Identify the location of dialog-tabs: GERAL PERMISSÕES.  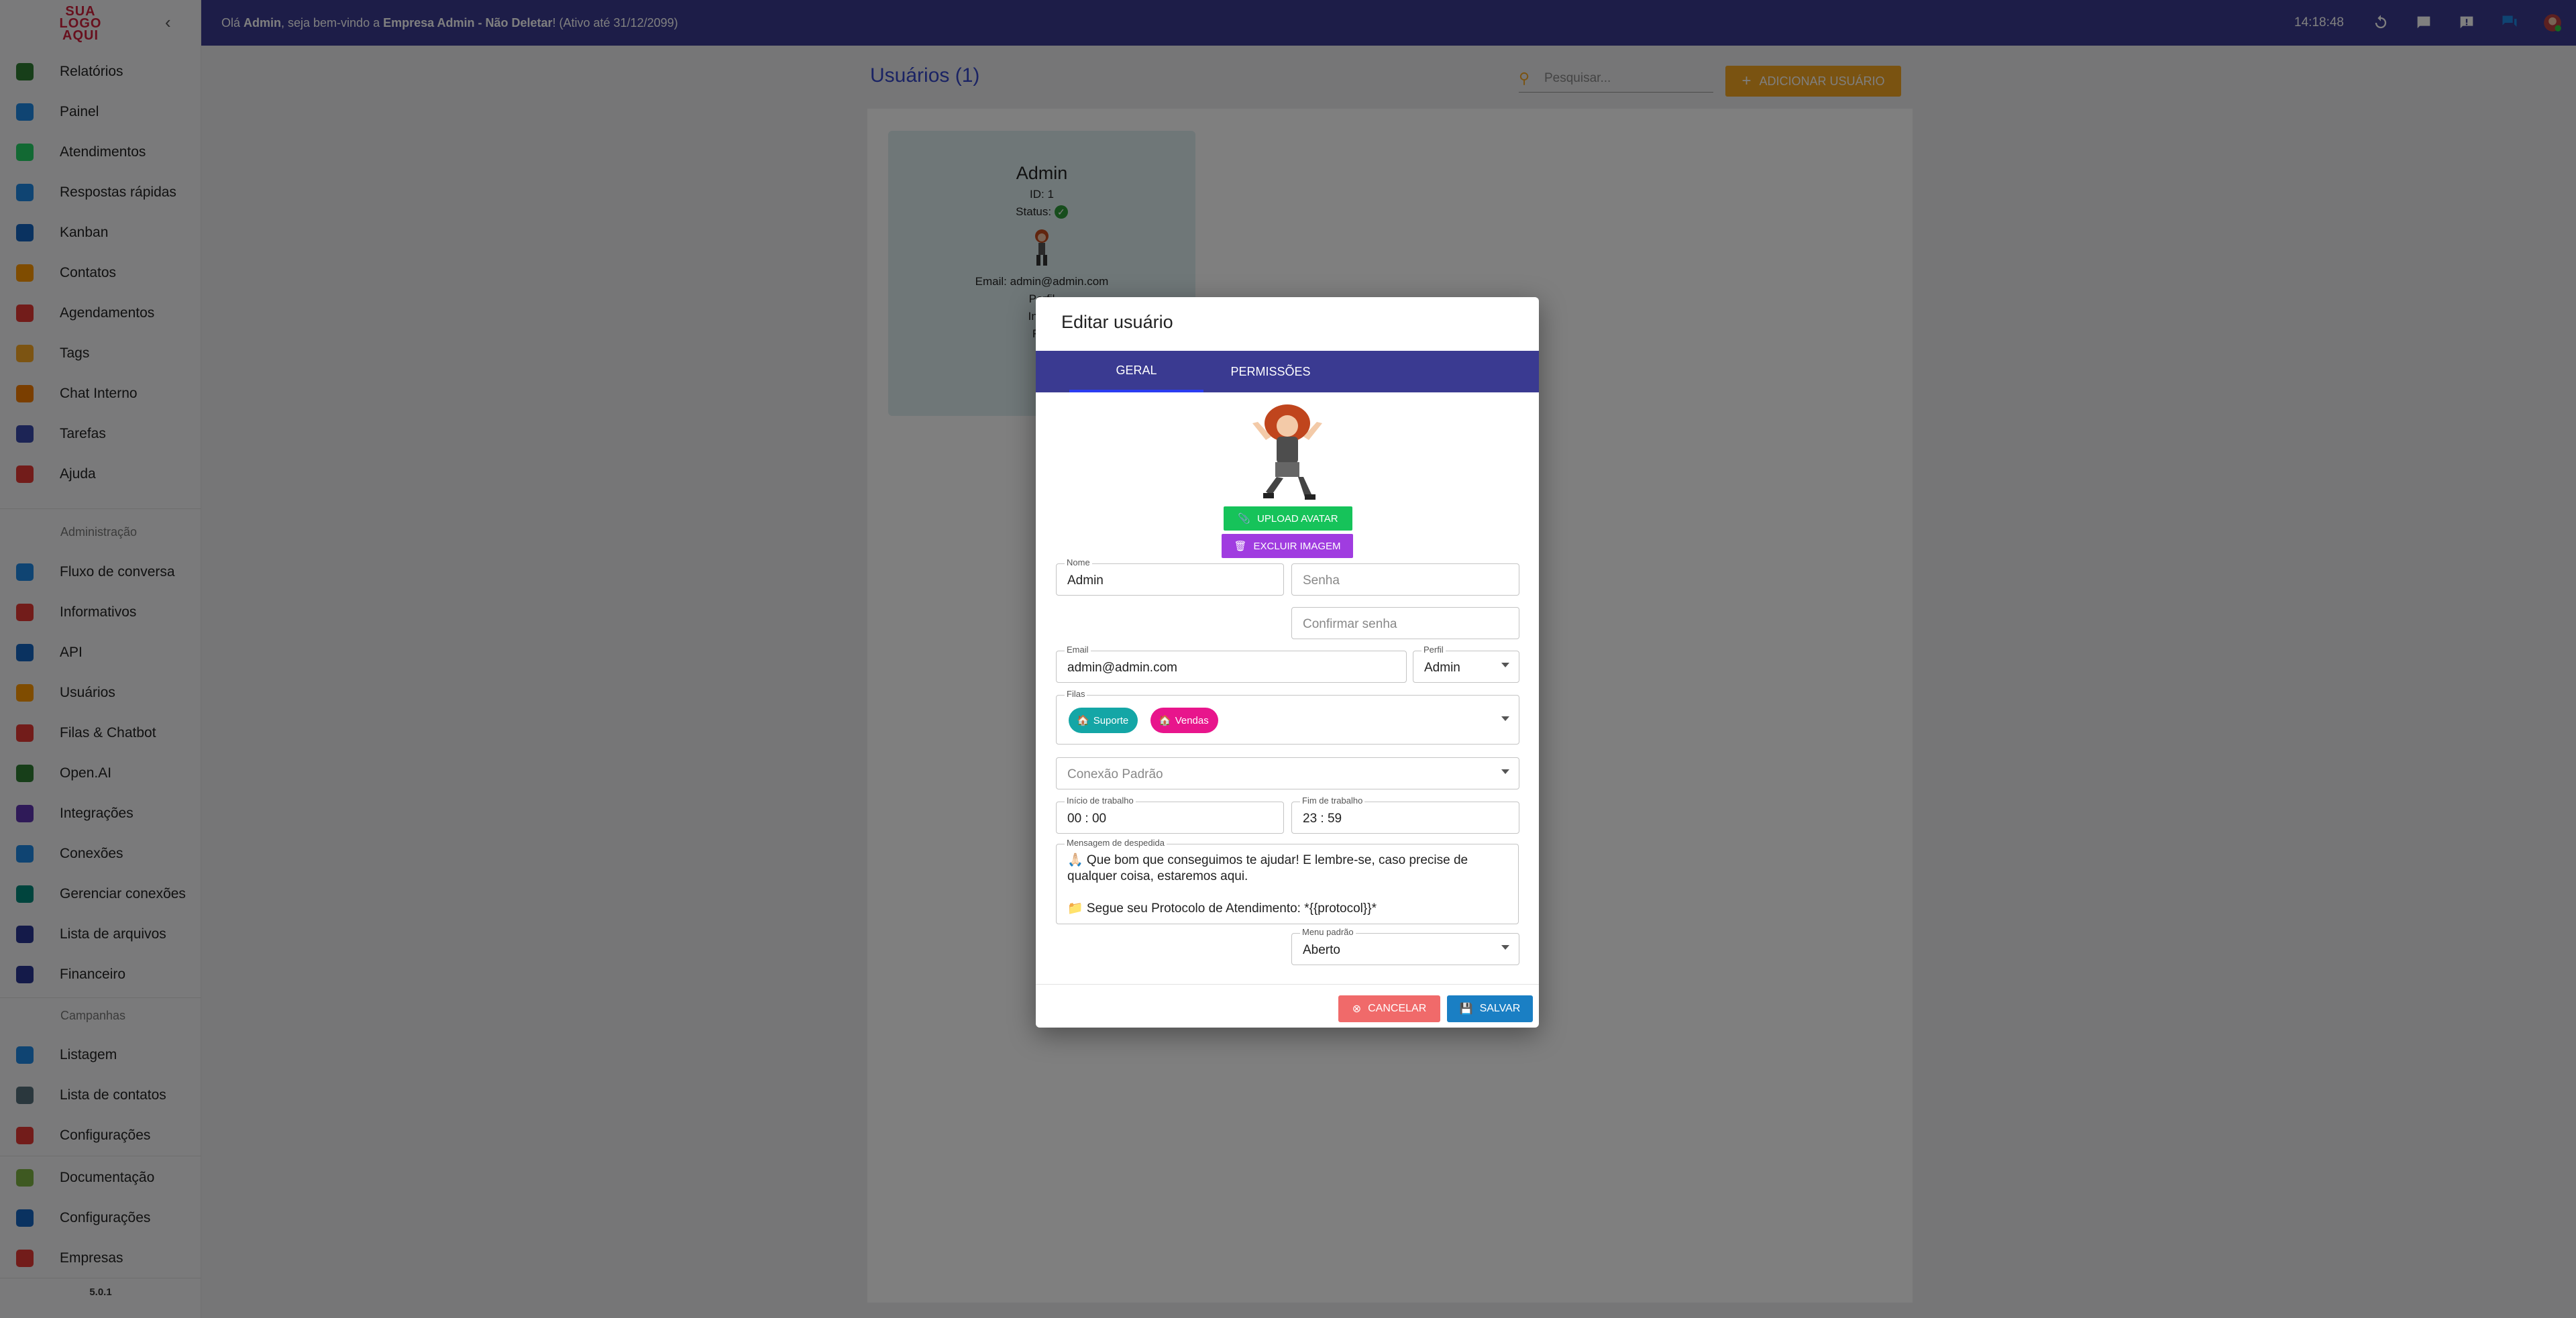
(1287, 371).